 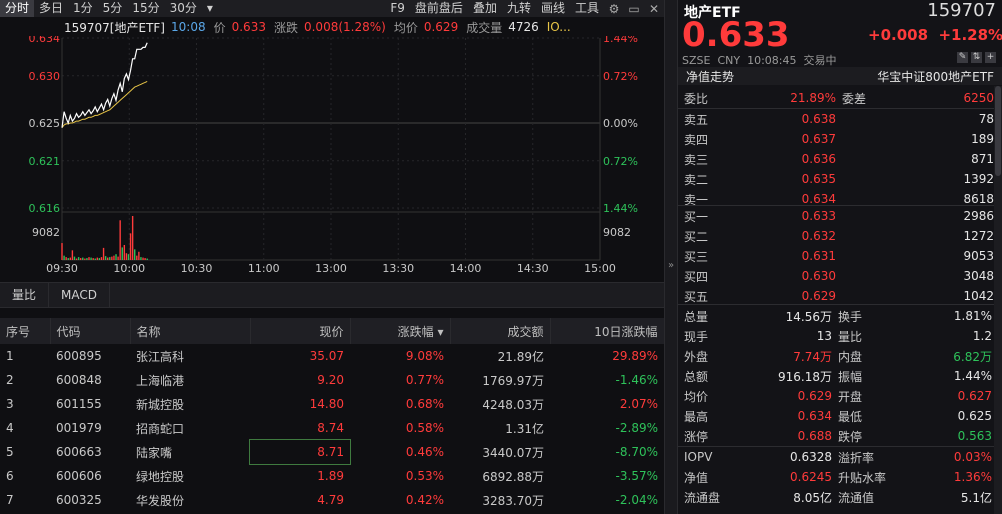 What do you see at coordinates (519, 8) in the screenshot?
I see `nine-turn-button: 九转` at bounding box center [519, 8].